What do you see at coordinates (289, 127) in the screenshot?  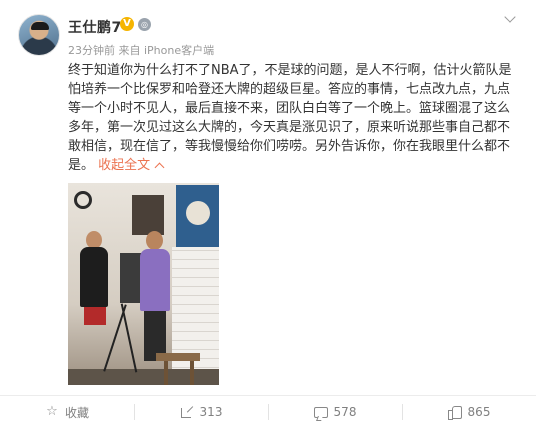 I see `post-body-line: 多年，第一次见过这么大牌的，今天真是涨见识了，原来听说那些事自己都不` at bounding box center [289, 127].